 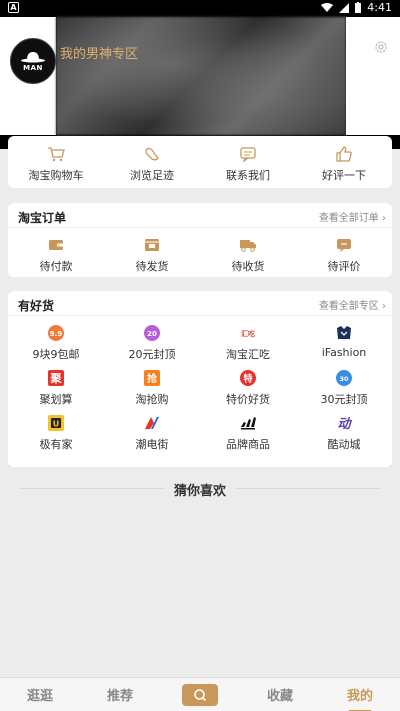 I want to click on quick-action-label: 好评一下, so click(x=344, y=175).